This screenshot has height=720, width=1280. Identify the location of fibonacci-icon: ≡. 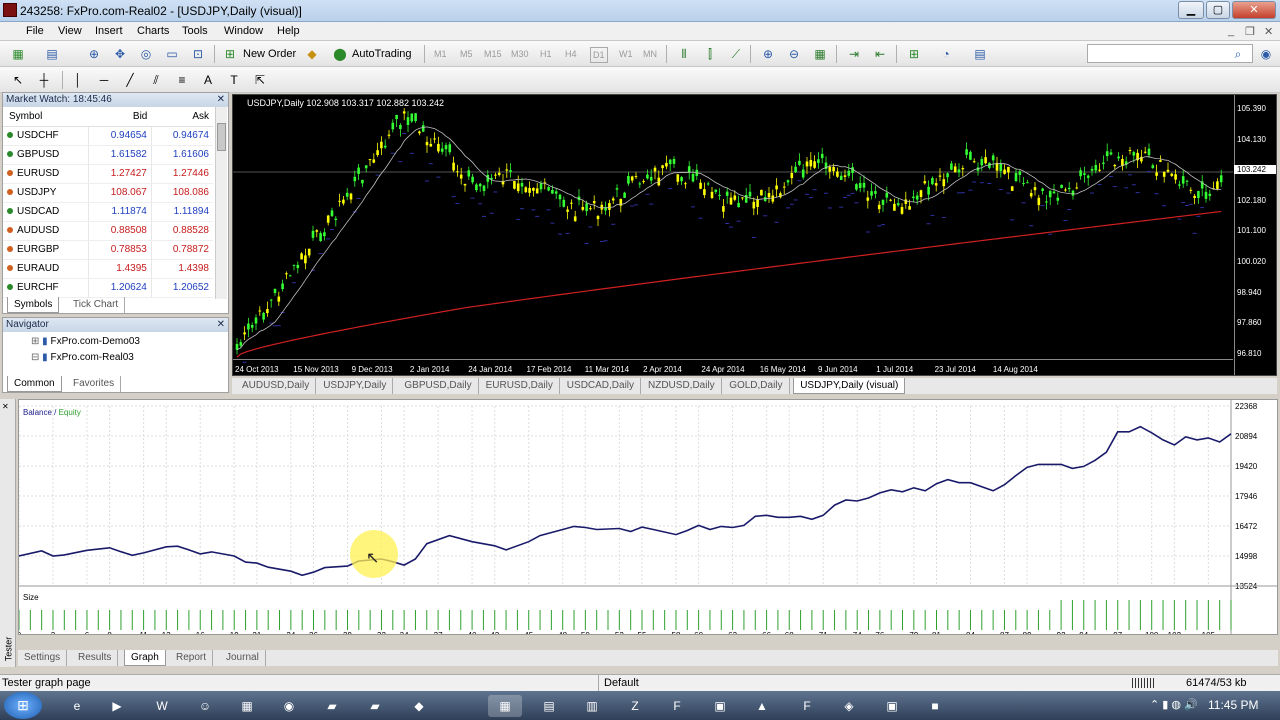
(182, 80).